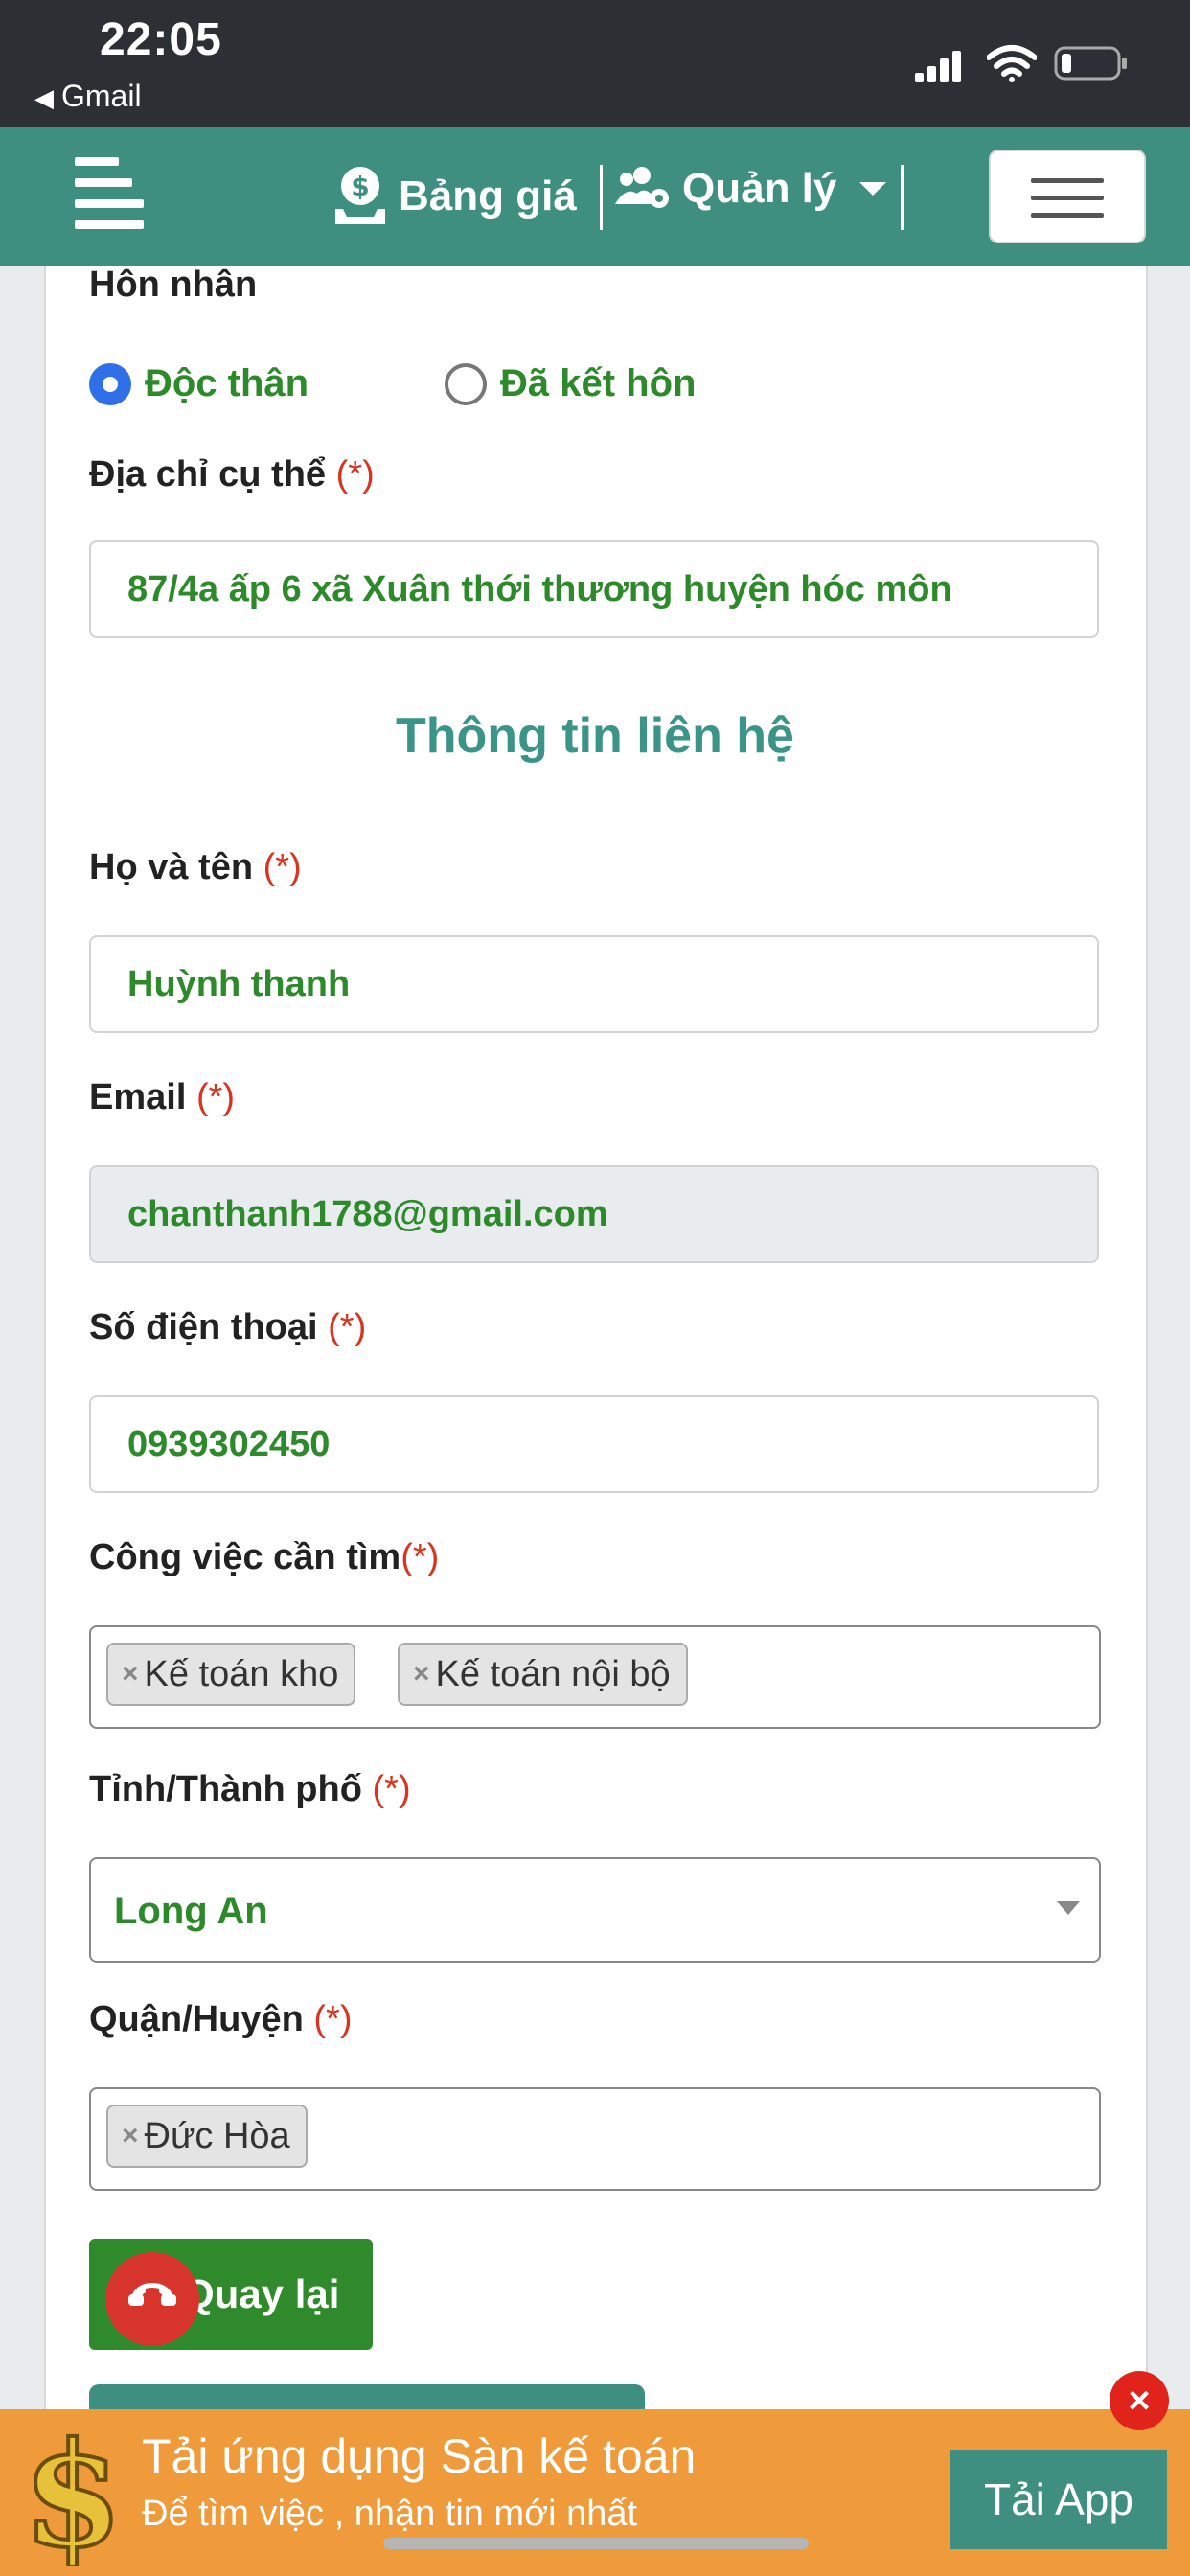  Describe the element at coordinates (203, 1327) in the screenshot. I see `phone-label-text: Số điện thoại` at that location.